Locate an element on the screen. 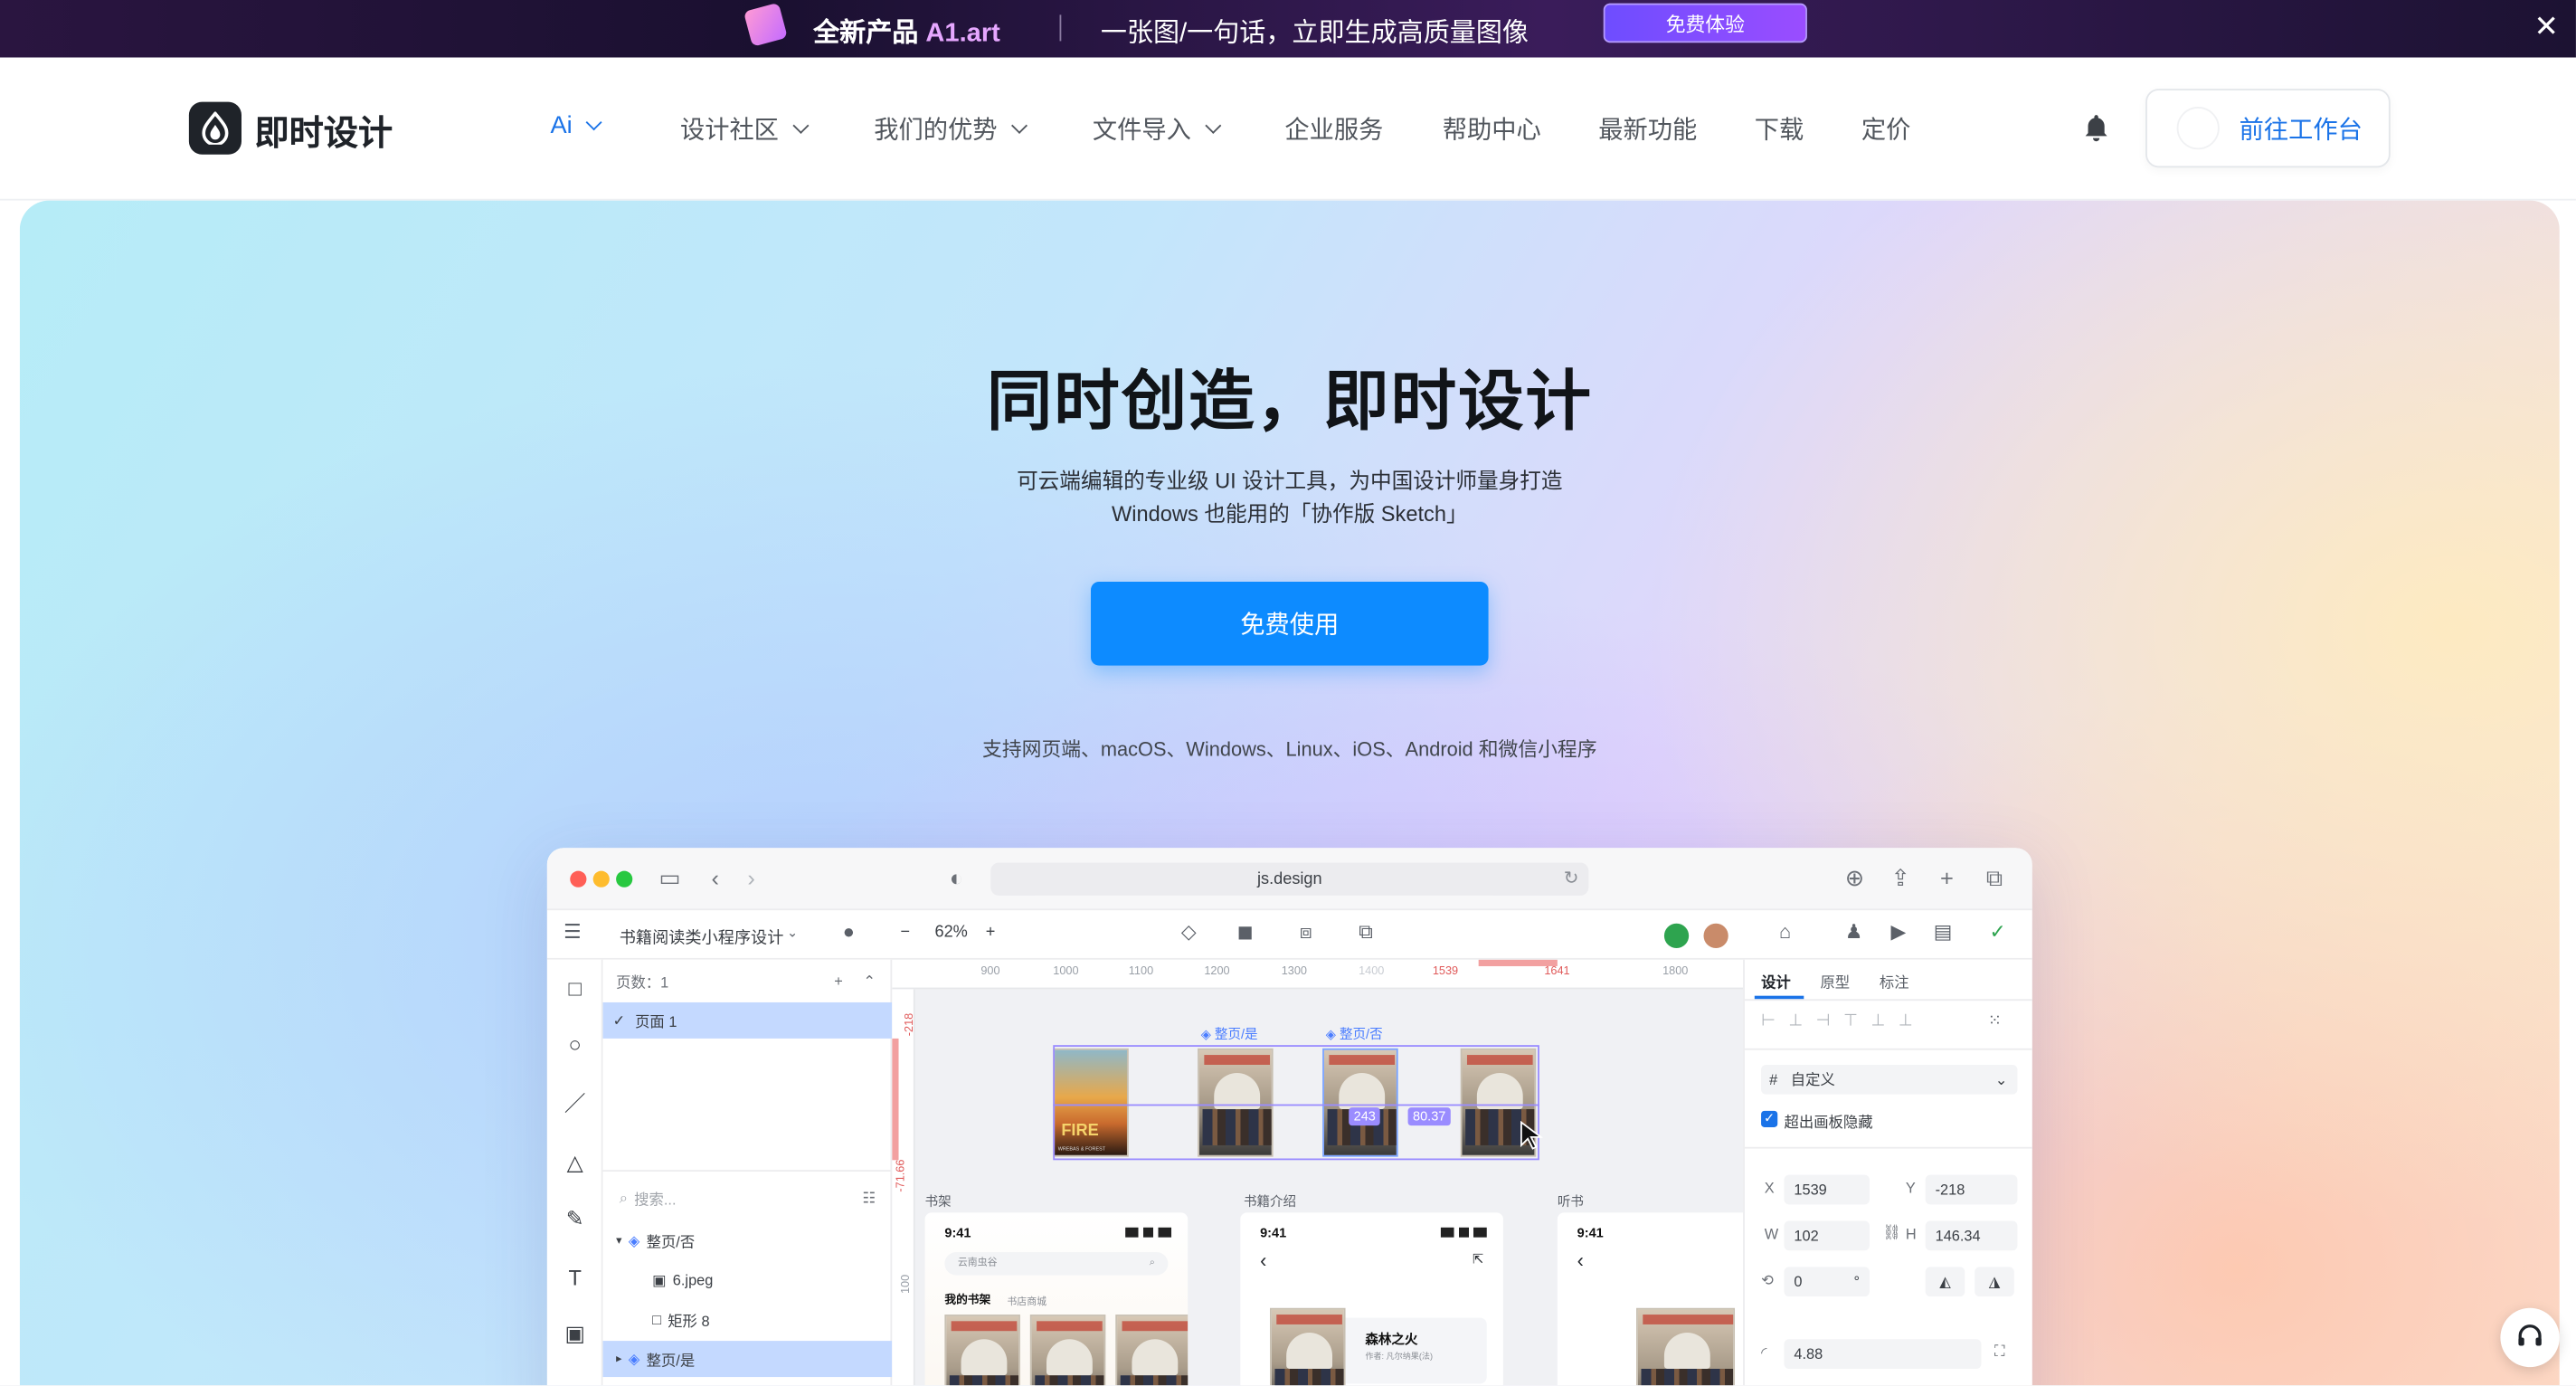  shield-icon: ◐ is located at coordinates (957, 877).